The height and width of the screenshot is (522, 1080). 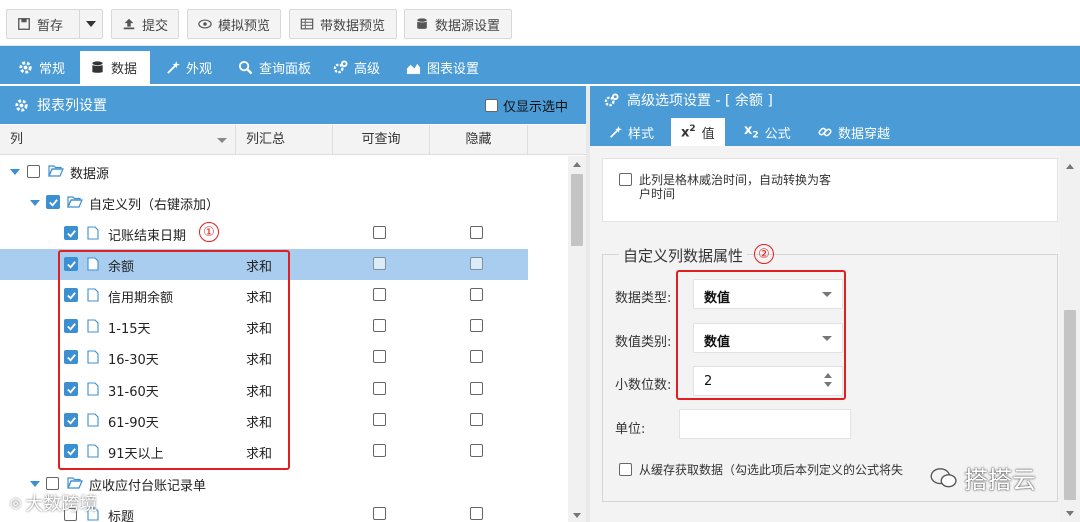 I want to click on tree-node-label: 数据源, so click(x=90, y=174).